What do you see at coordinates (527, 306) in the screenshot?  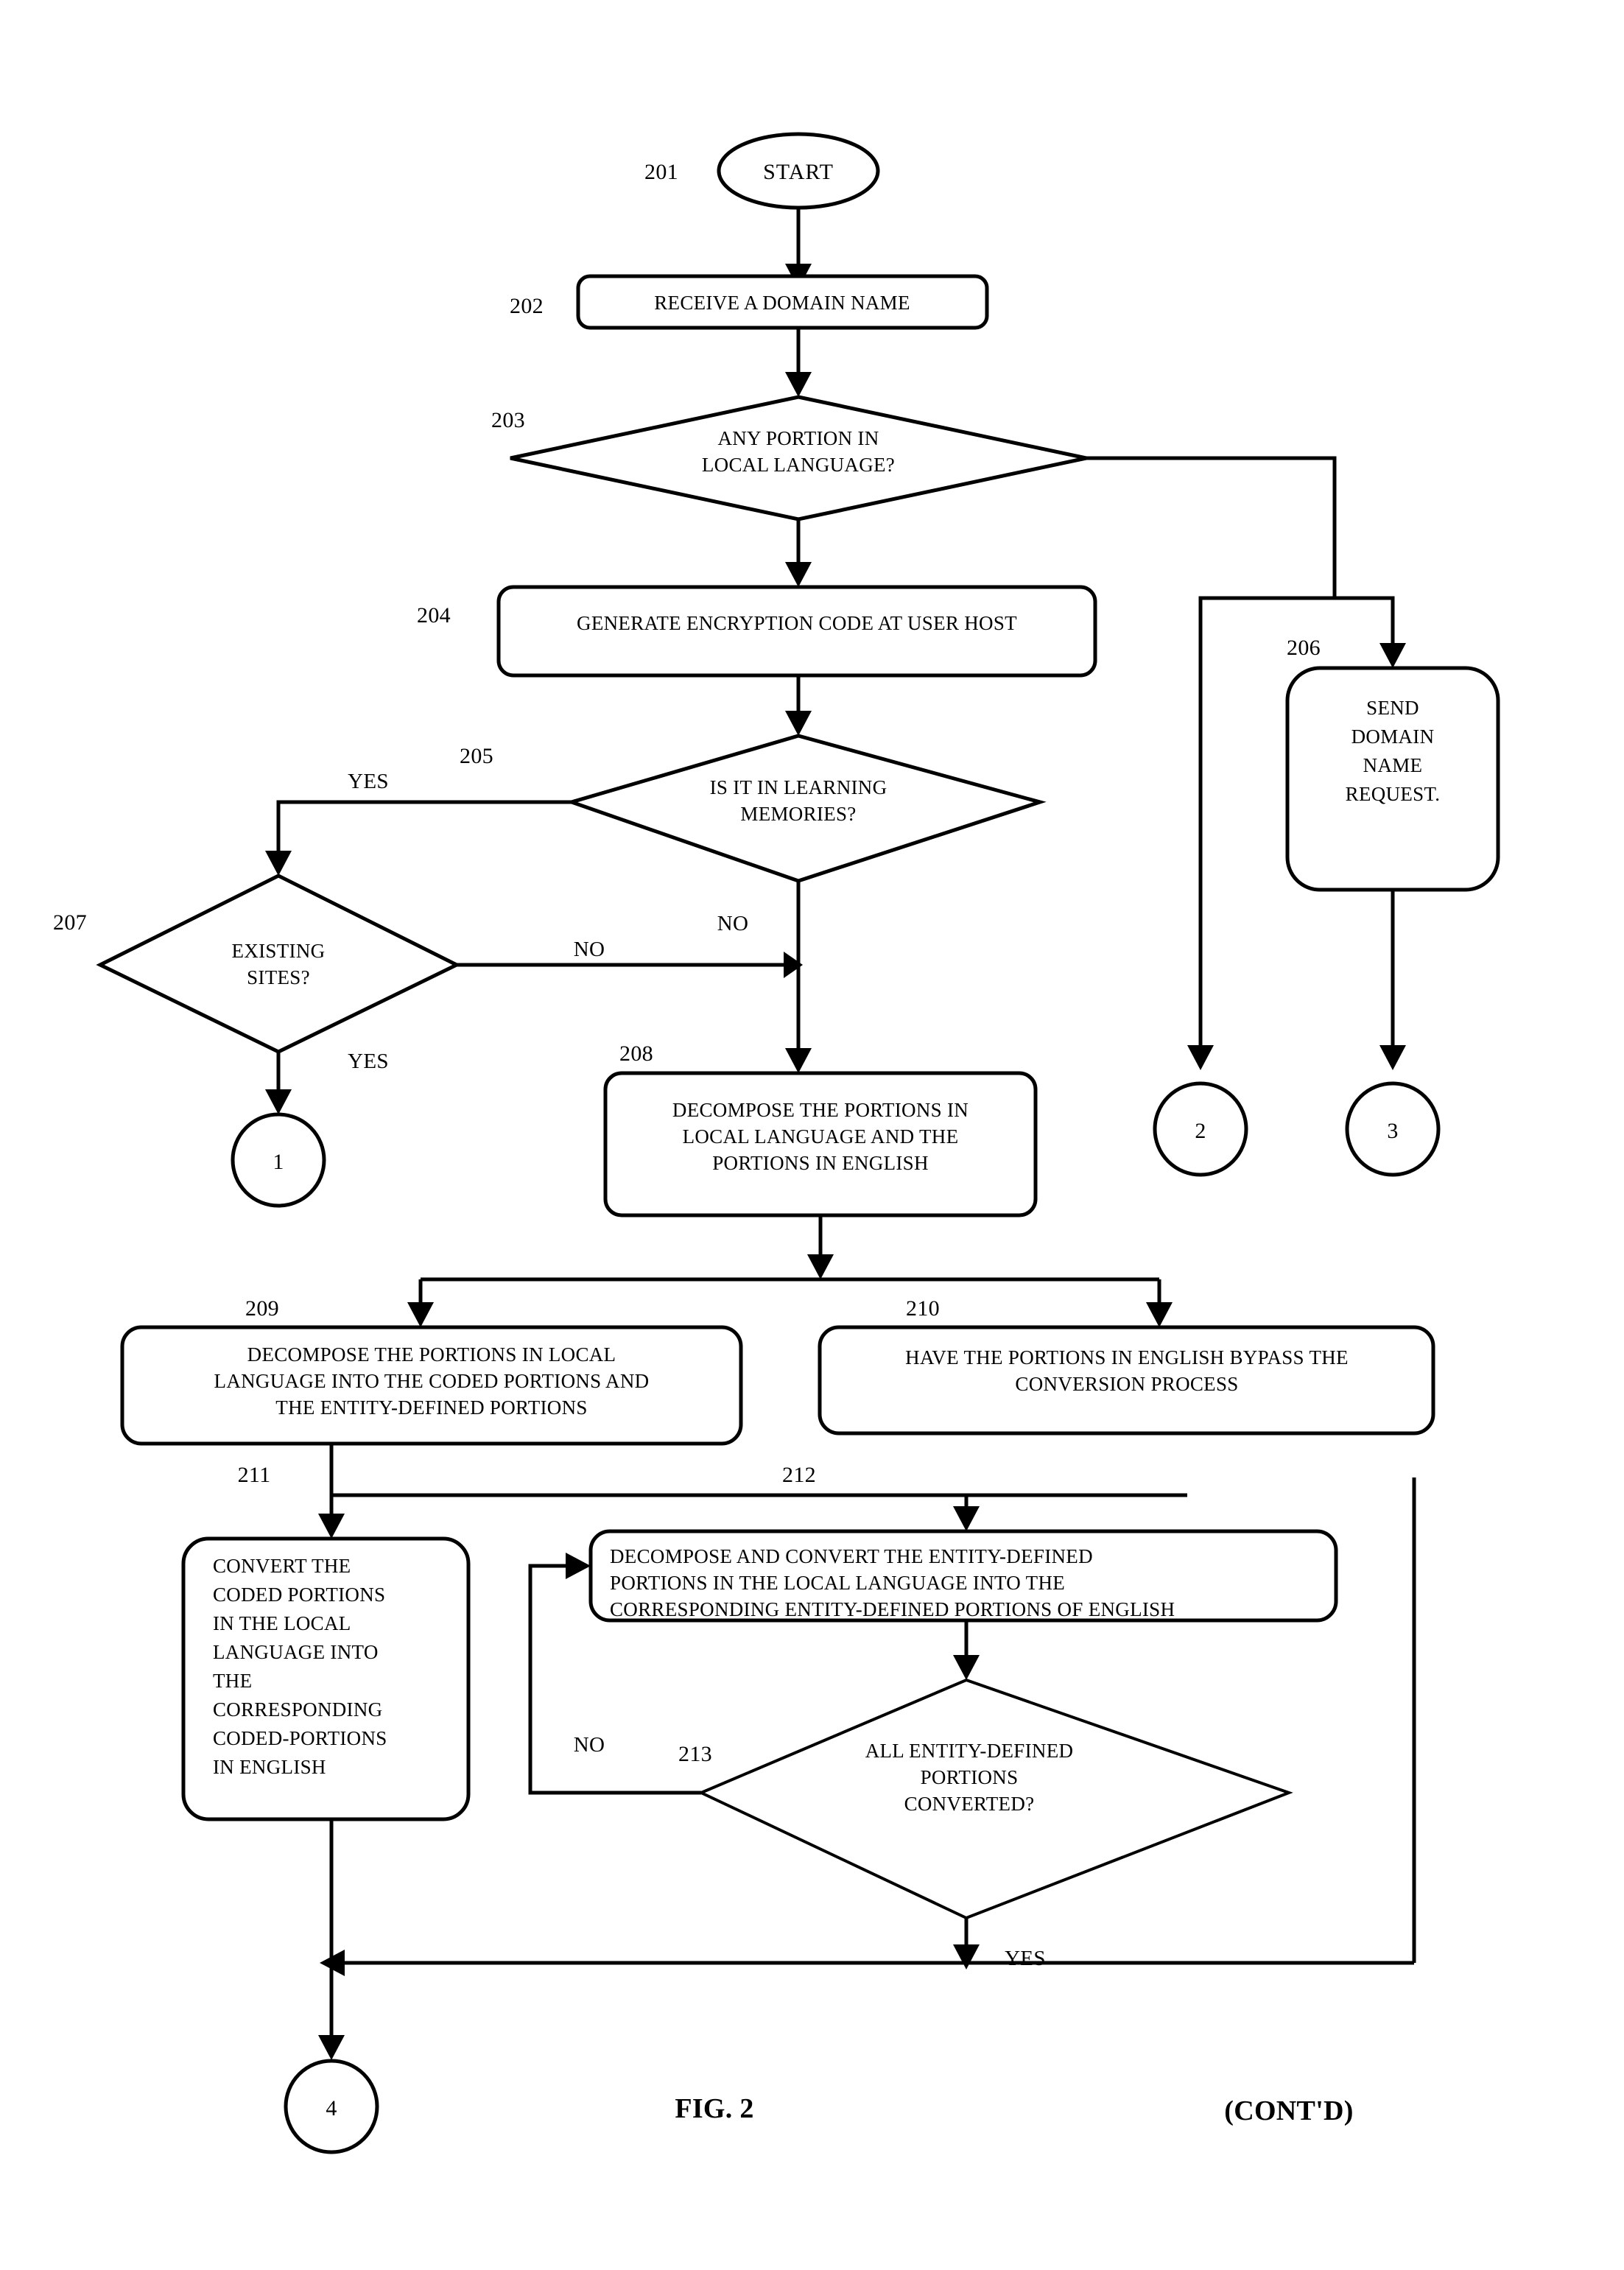 I see `ref-202: 202` at bounding box center [527, 306].